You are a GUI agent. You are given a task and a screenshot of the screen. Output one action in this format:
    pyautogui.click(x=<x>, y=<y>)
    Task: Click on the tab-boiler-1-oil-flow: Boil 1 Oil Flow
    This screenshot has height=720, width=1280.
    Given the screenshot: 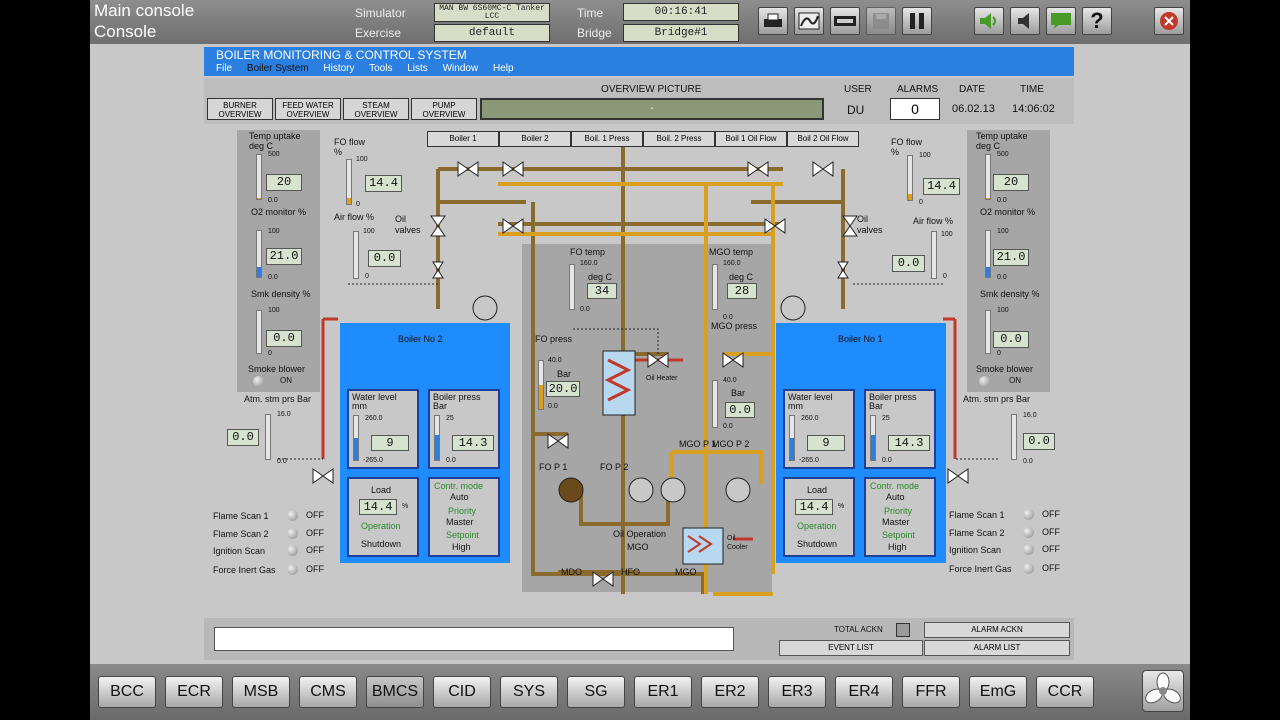 What is the action you would take?
    pyautogui.click(x=751, y=139)
    